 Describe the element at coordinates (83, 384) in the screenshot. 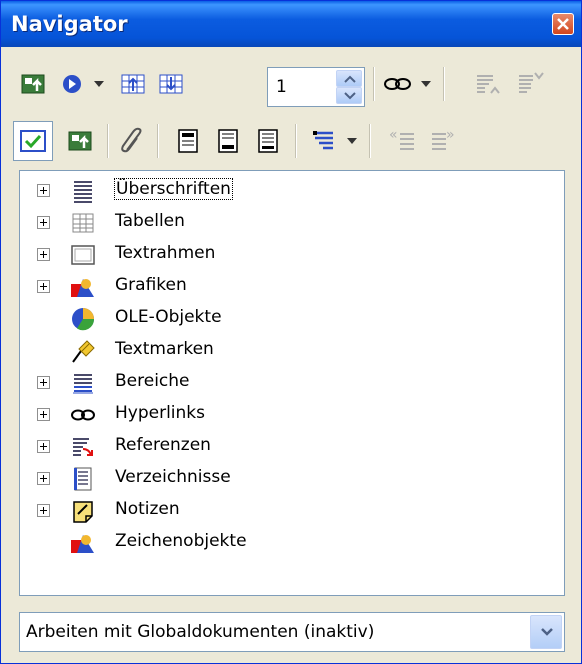

I see `sections-icon` at that location.